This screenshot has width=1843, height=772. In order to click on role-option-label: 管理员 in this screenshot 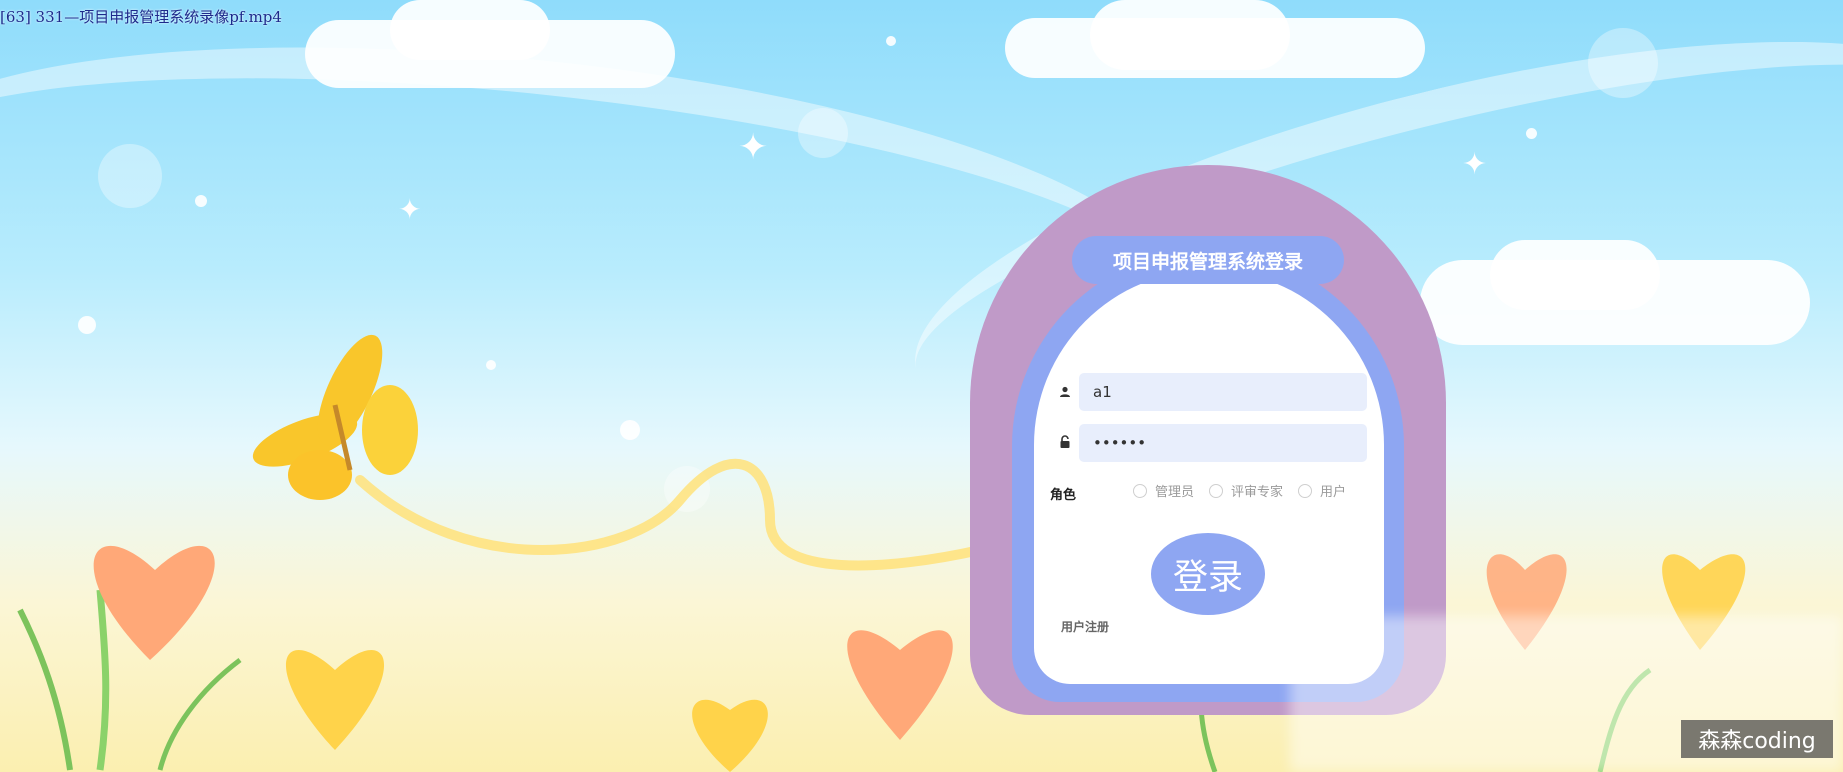, I will do `click(1175, 492)`.